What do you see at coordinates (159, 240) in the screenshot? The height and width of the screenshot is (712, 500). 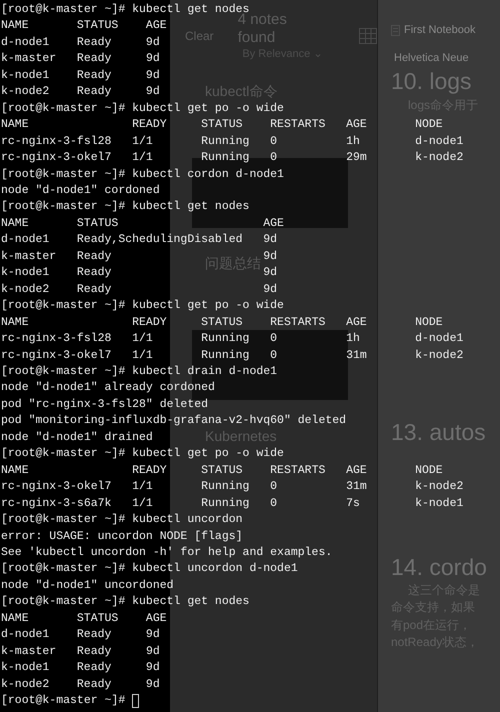 I see `table-cell-text: Ready,SchedulingDisabled` at bounding box center [159, 240].